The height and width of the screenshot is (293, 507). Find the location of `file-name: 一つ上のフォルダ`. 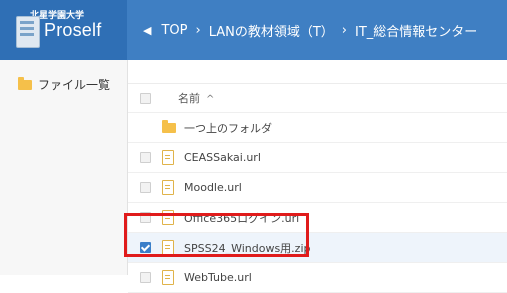

file-name: 一つ上のフォルダ is located at coordinates (228, 128).